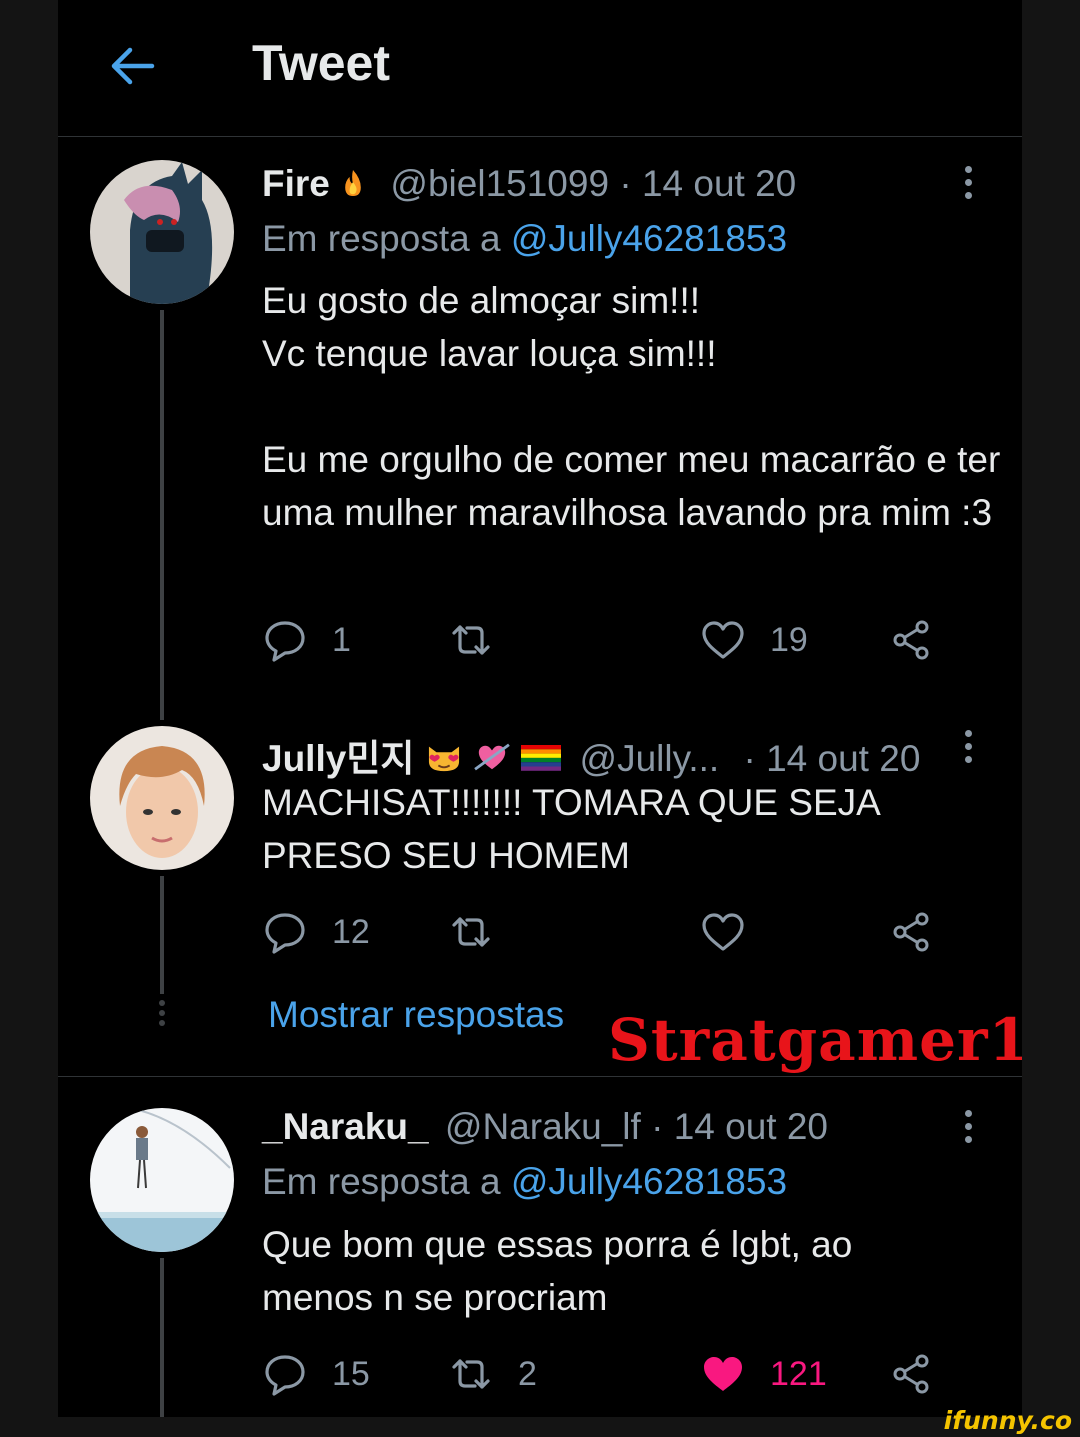 This screenshot has height=1437, width=1080. I want to click on reply-button: 1, so click(306, 640).